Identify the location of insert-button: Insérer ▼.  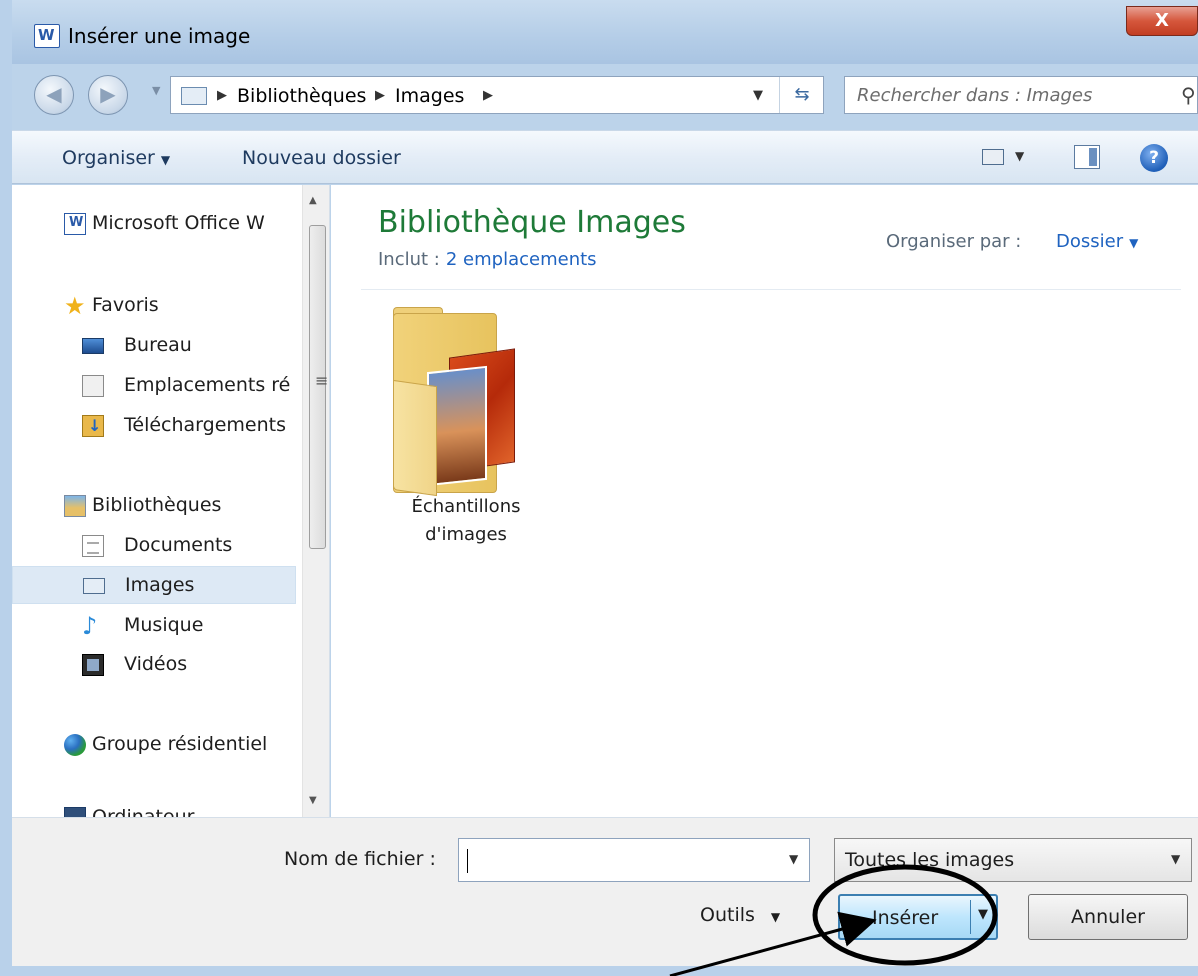
(918, 917).